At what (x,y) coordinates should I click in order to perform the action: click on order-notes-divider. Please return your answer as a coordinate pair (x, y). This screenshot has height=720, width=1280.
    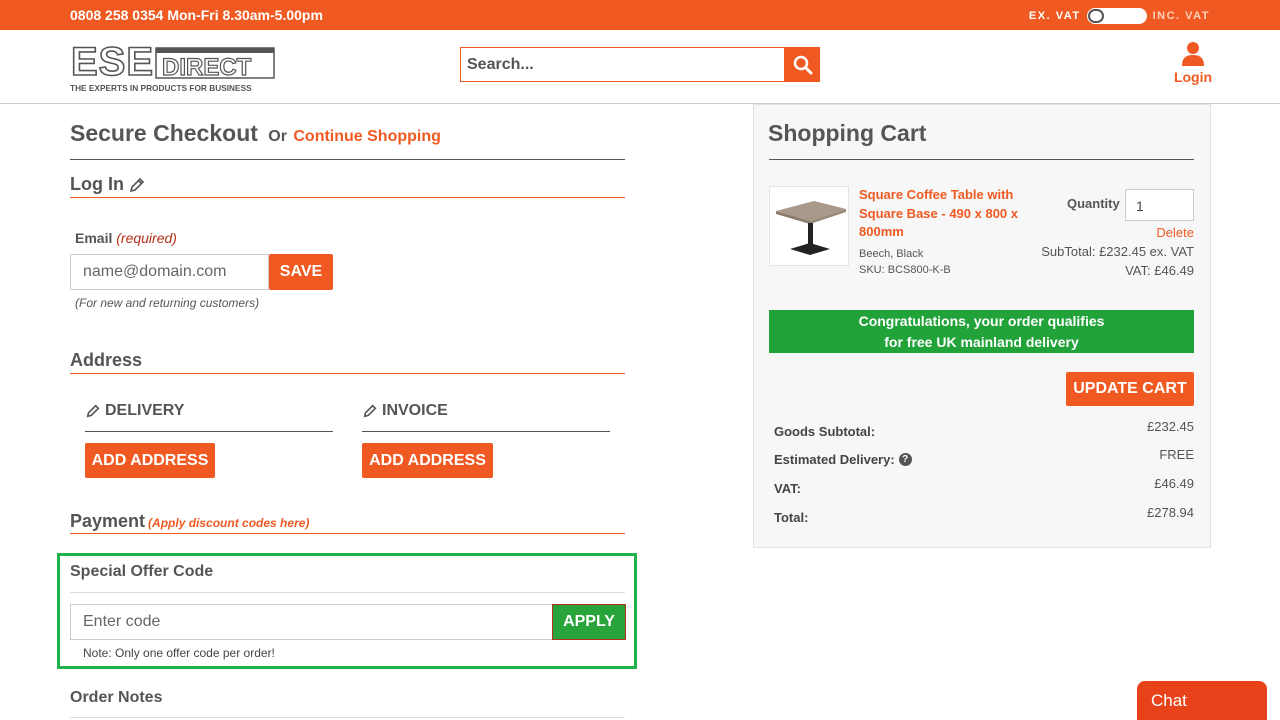
    Looking at the image, I should click on (347, 717).